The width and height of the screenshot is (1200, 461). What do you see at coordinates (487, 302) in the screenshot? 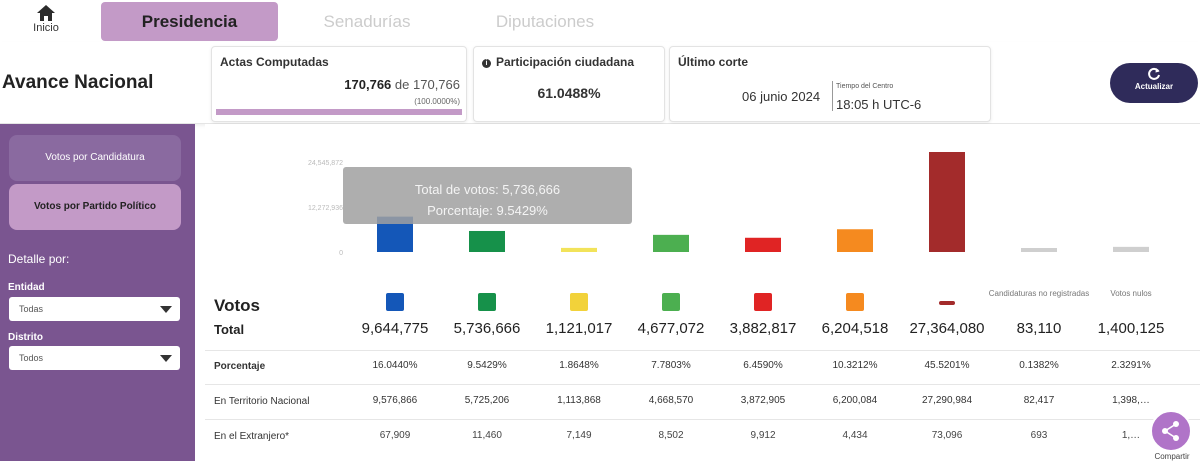
I see `pri-logo` at bounding box center [487, 302].